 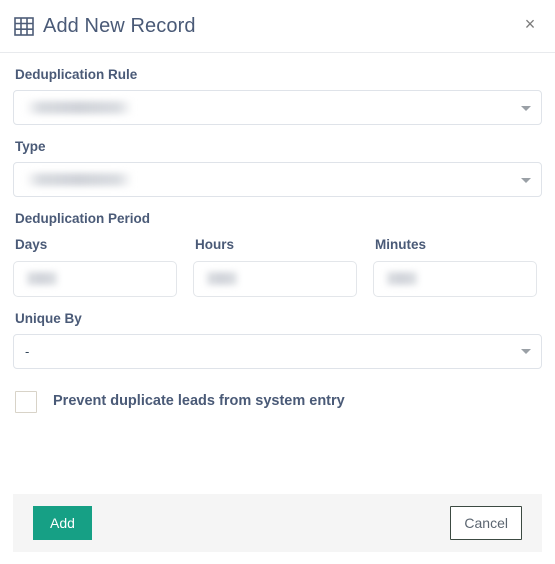 What do you see at coordinates (530, 24) in the screenshot?
I see `close-icon: ×` at bounding box center [530, 24].